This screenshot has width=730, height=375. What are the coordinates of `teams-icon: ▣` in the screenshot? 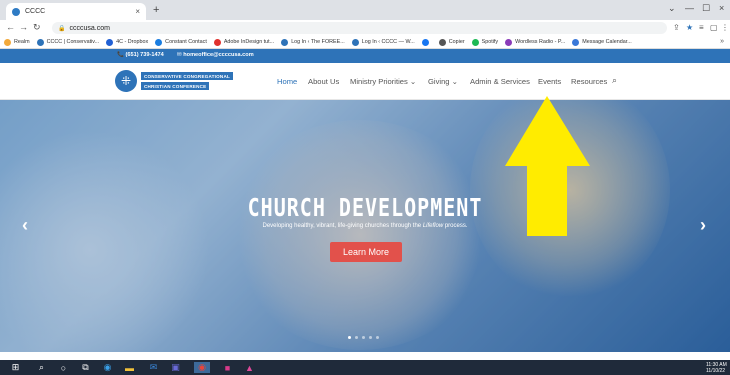 It's located at (175, 367).